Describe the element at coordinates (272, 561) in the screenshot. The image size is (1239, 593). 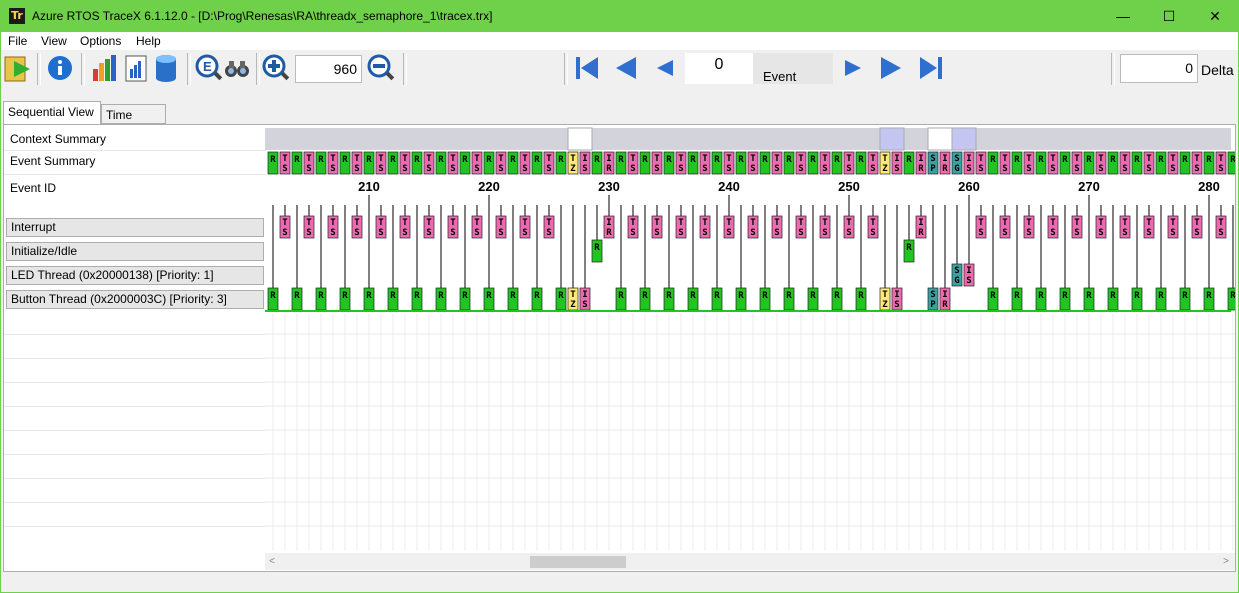
I see `scroll-left-icon: <` at that location.